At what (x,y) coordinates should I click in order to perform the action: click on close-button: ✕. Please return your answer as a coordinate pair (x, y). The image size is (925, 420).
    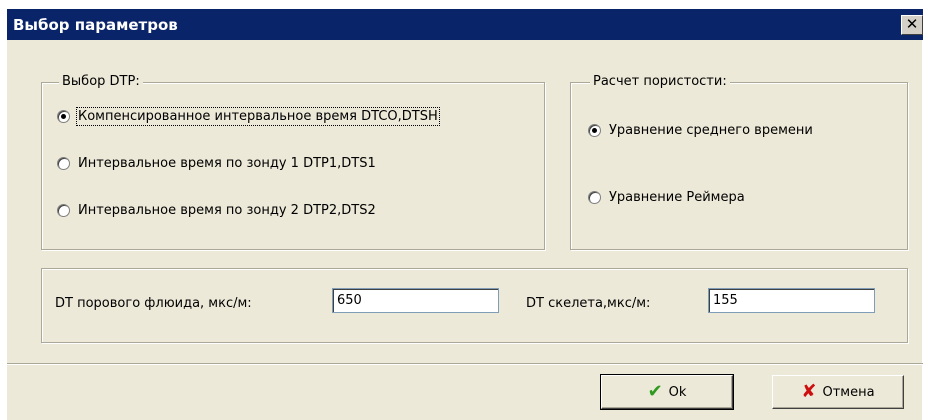
    Looking at the image, I should click on (912, 25).